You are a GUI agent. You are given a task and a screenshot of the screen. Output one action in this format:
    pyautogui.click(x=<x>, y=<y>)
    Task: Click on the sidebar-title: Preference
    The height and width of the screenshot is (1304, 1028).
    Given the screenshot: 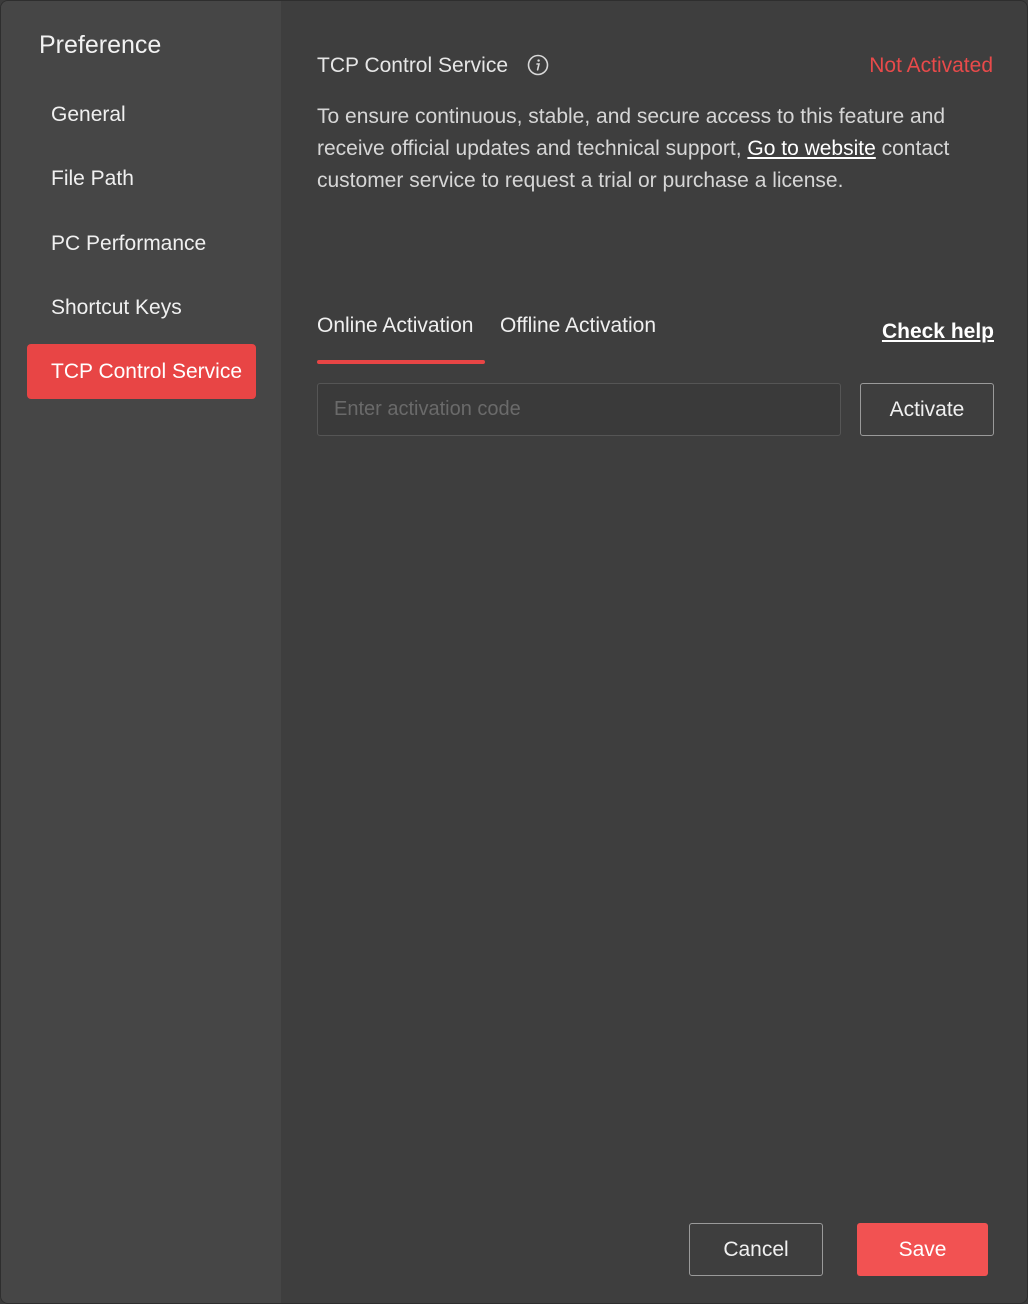 What is the action you would take?
    pyautogui.click(x=100, y=45)
    